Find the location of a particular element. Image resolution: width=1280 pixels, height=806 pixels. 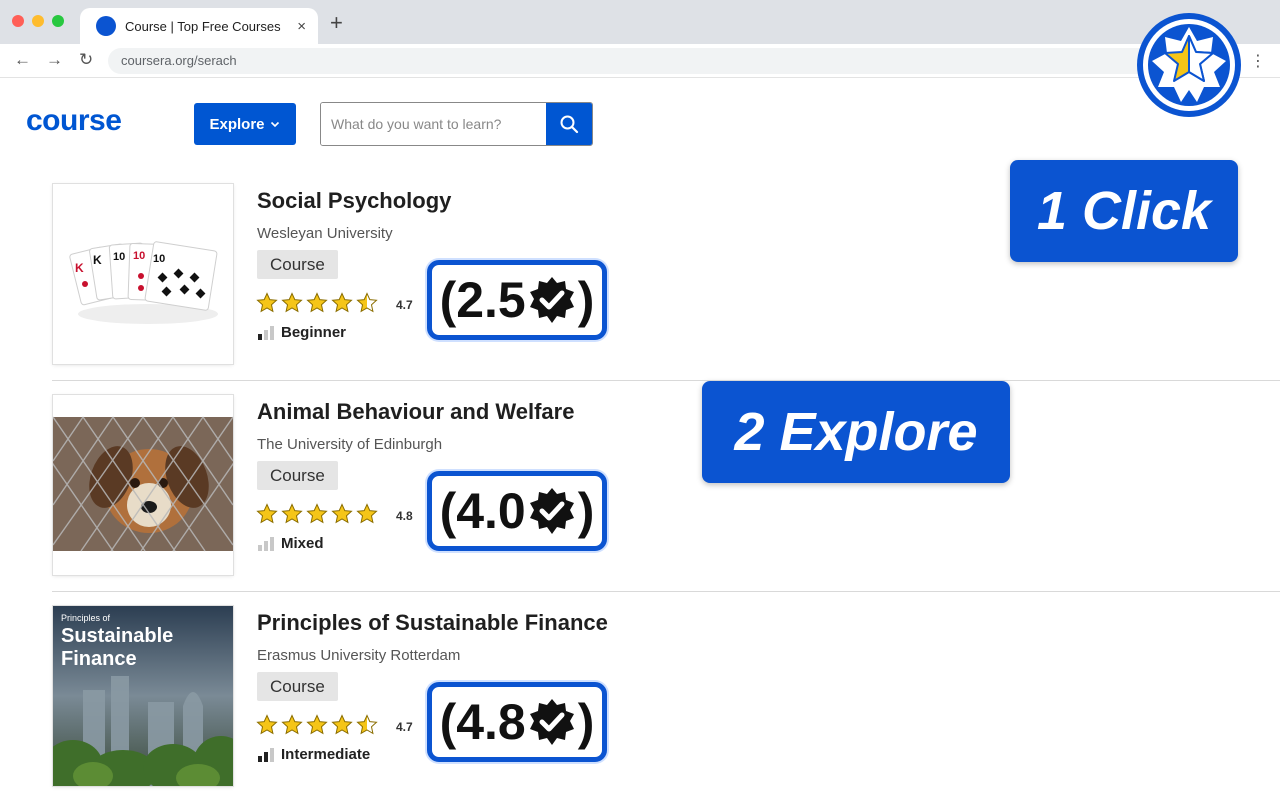

close-window-button is located at coordinates (18, 21).